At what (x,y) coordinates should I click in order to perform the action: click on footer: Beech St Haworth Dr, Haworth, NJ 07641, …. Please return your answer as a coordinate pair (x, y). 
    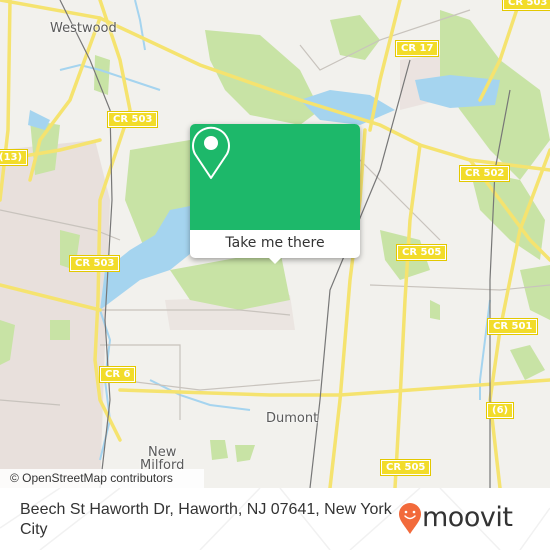
    Looking at the image, I should click on (275, 519).